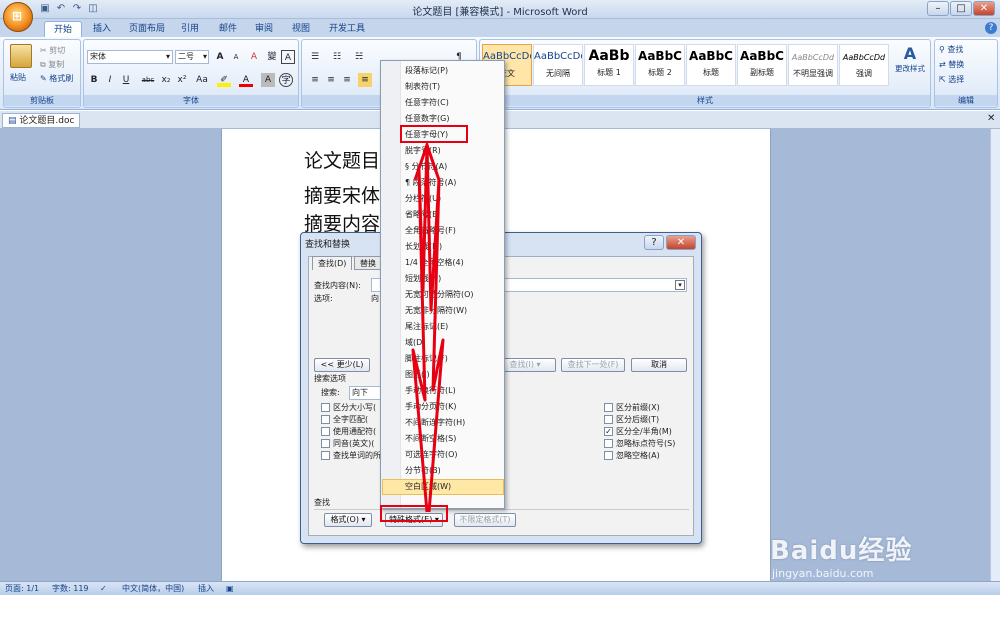 This screenshot has height=629, width=1000. I want to click on redo-icon: ↷, so click(77, 9).